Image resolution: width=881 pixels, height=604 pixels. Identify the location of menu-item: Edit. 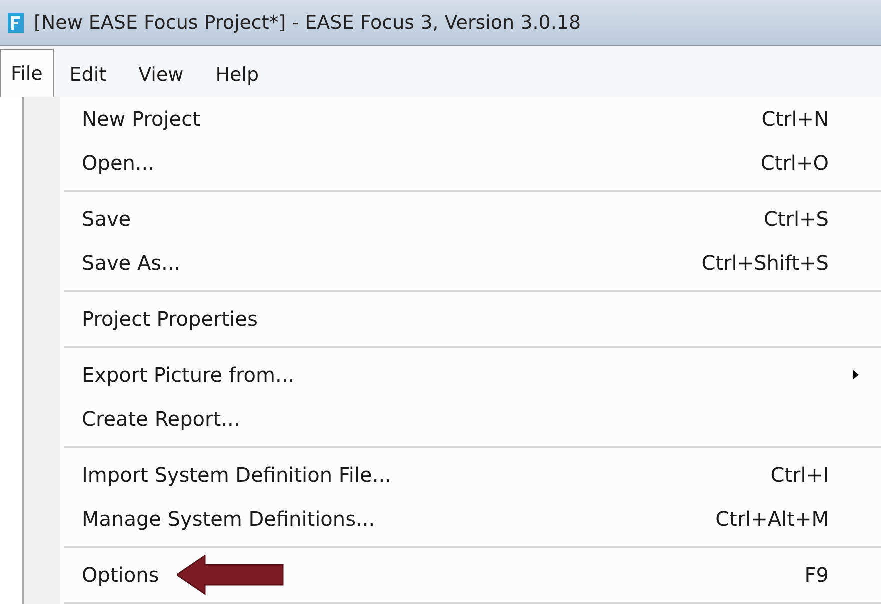
(88, 75).